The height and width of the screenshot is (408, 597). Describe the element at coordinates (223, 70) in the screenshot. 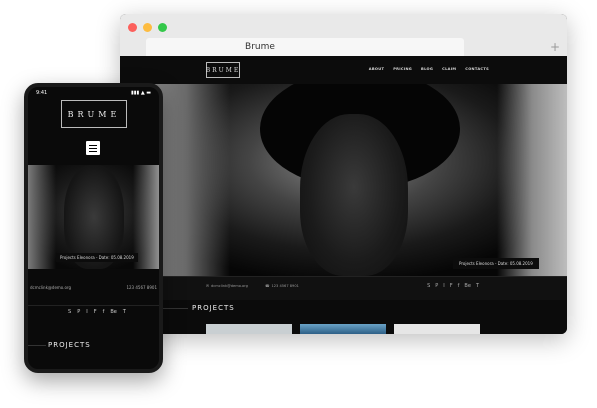

I see `site-logo: BRUME` at that location.